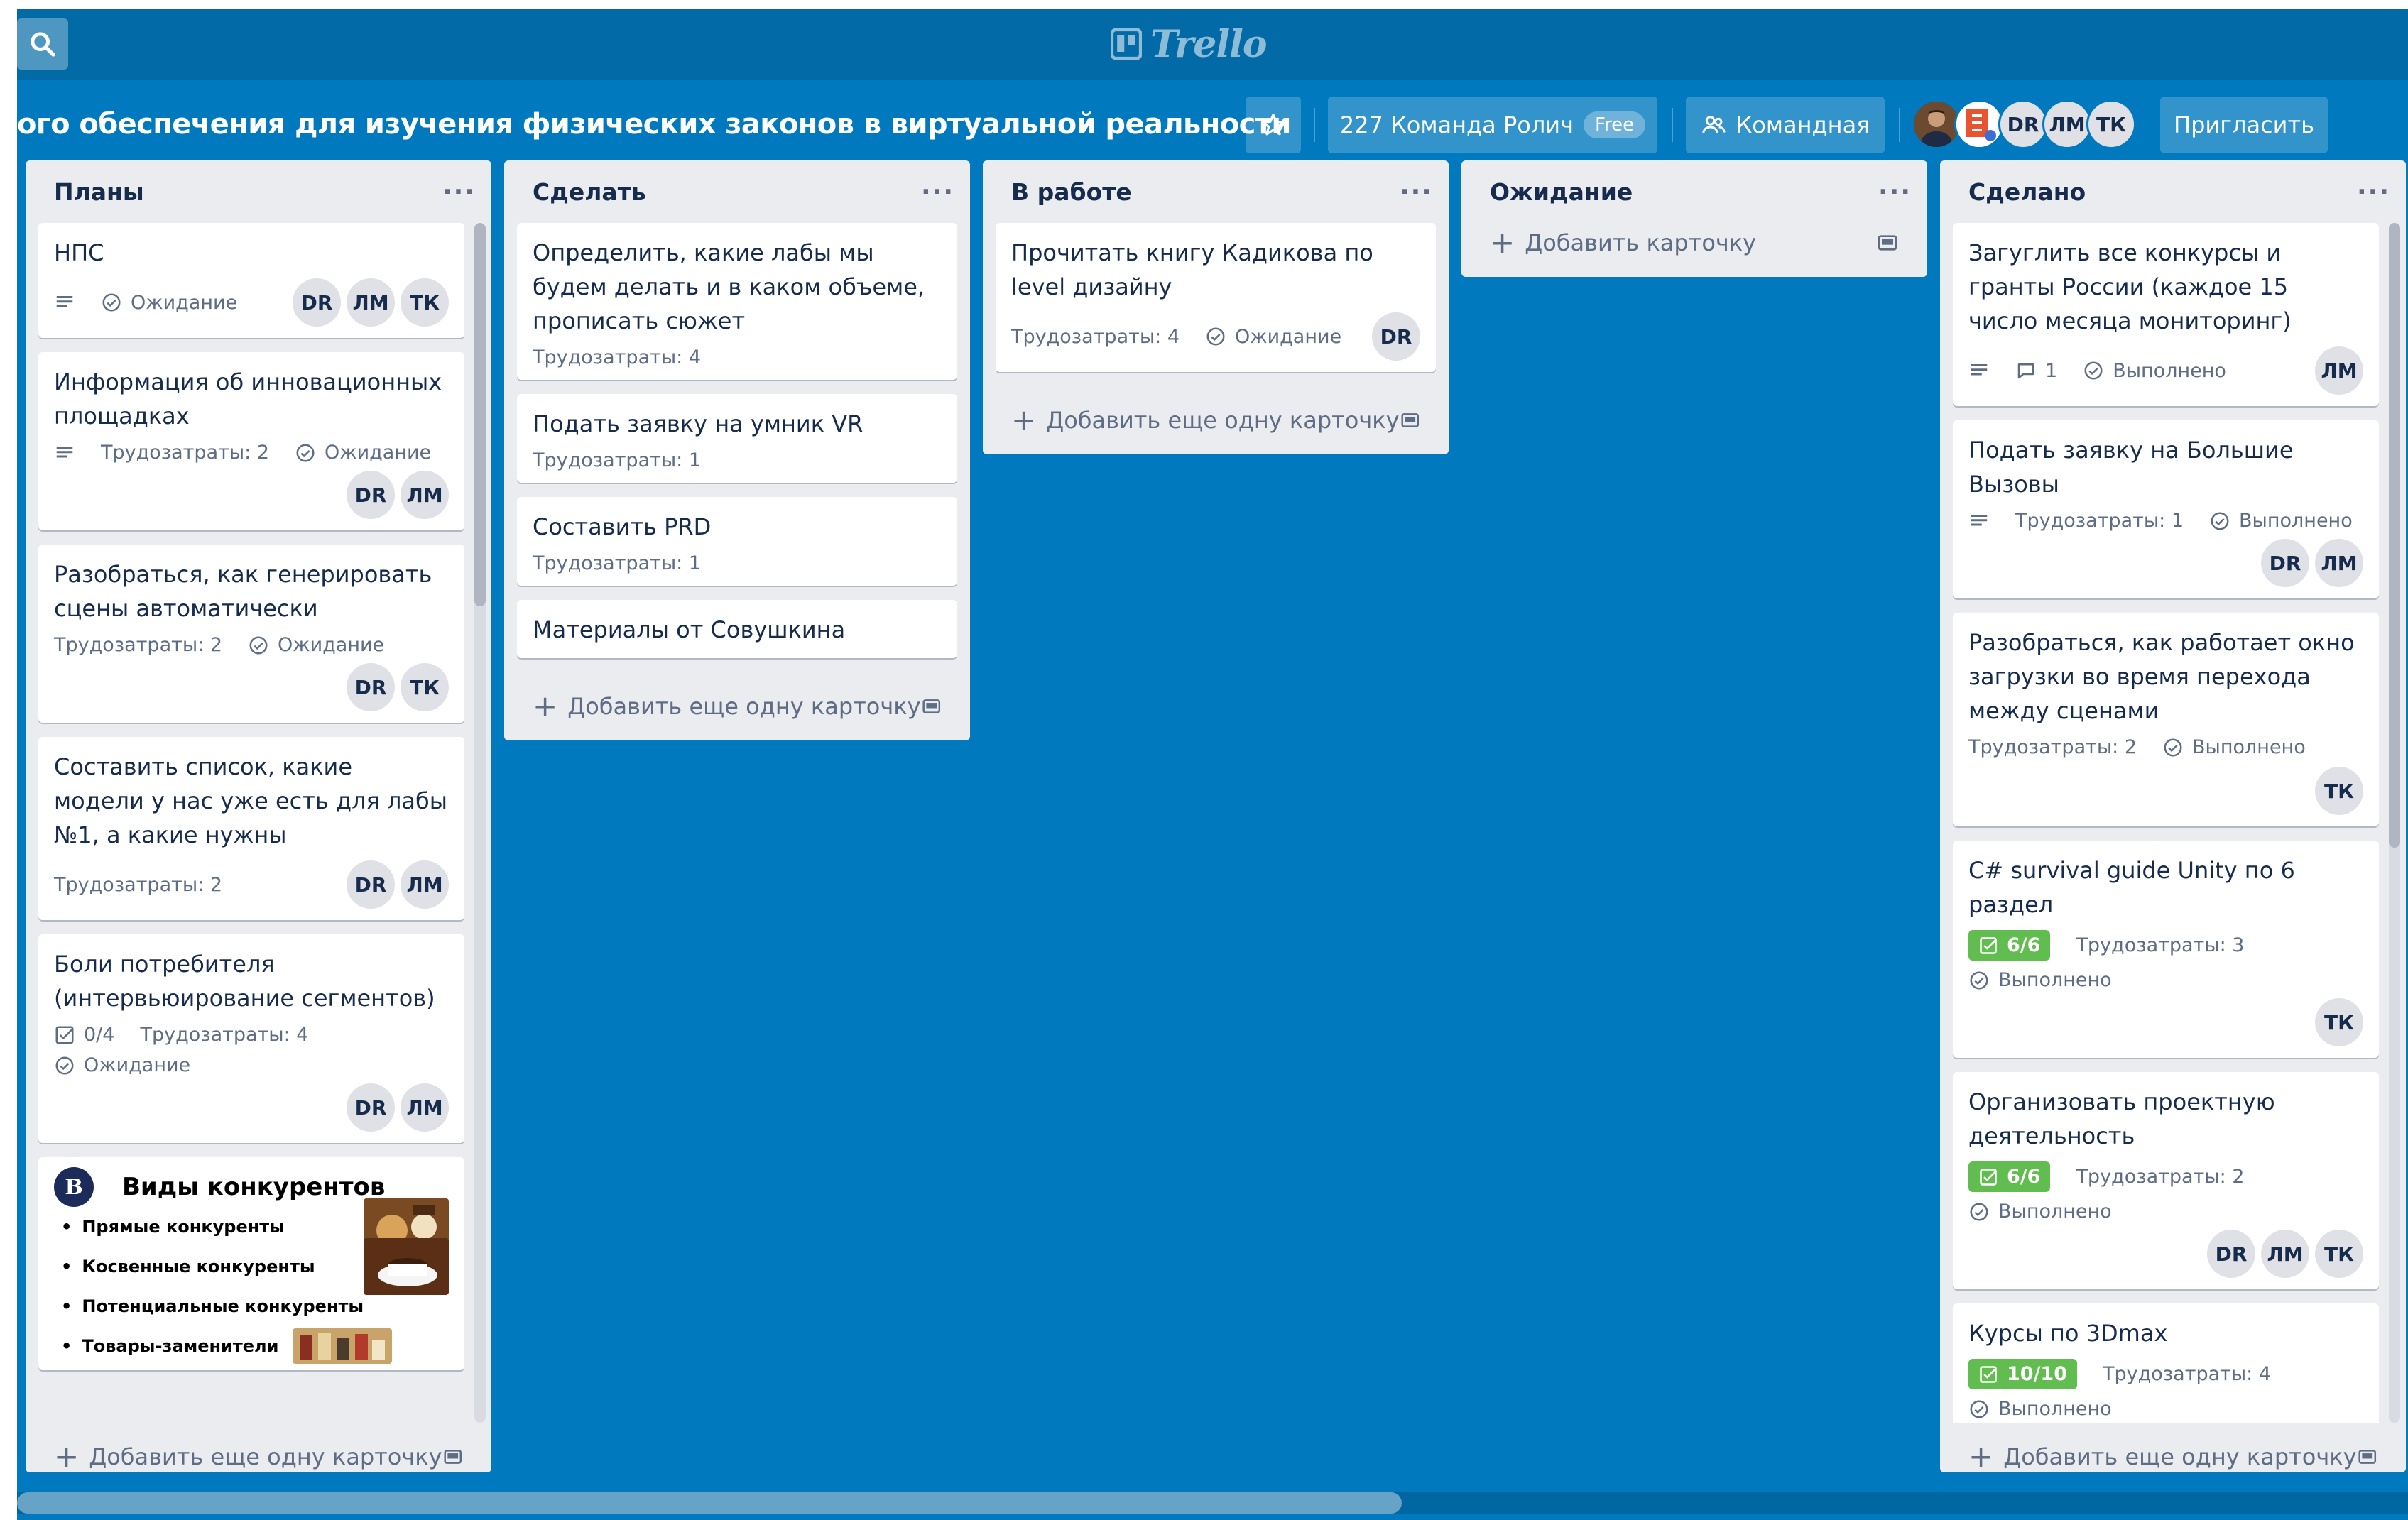 The image size is (2408, 1520). I want to click on add-card-button: + Добавить карточку, so click(1694, 243).